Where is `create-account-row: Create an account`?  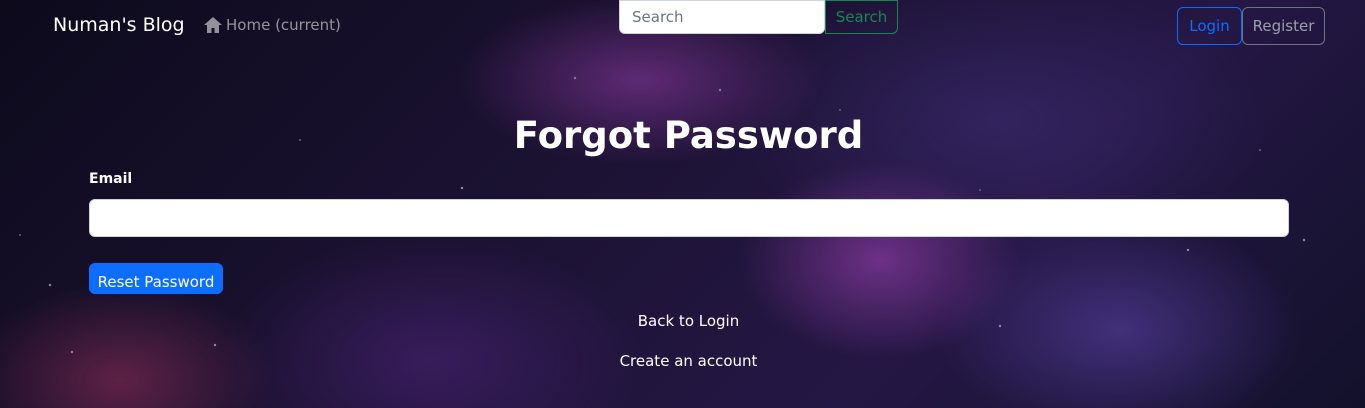
create-account-row: Create an account is located at coordinates (682, 361).